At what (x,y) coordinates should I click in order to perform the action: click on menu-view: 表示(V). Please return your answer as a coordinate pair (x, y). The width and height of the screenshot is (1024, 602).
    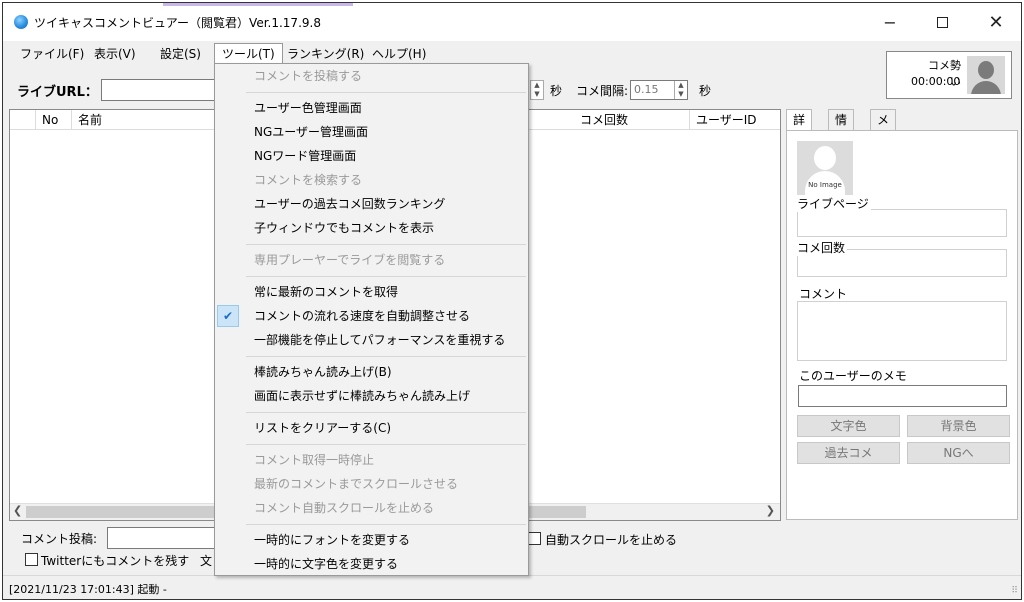
    Looking at the image, I should click on (115, 54).